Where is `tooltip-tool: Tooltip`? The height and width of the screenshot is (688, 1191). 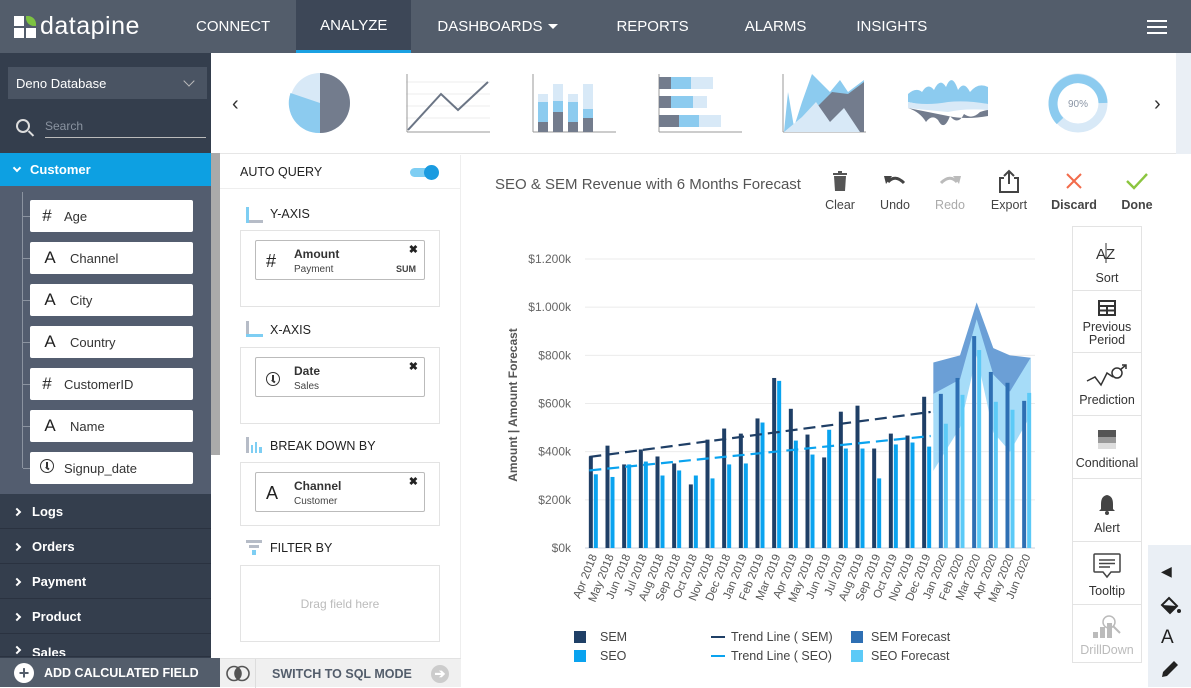 tooltip-tool: Tooltip is located at coordinates (1107, 573).